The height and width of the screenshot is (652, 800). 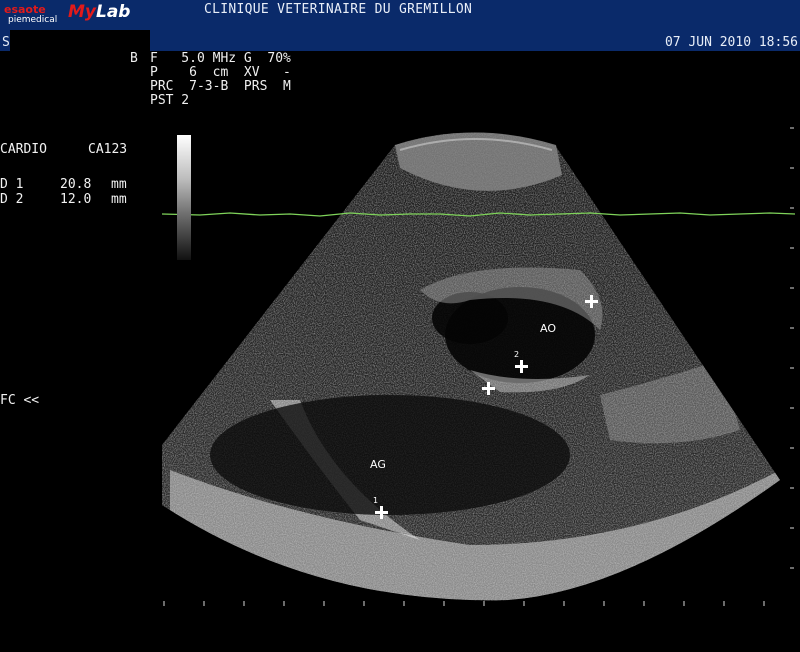 What do you see at coordinates (376, 500) in the screenshot?
I see `caliper-number-1: 1` at bounding box center [376, 500].